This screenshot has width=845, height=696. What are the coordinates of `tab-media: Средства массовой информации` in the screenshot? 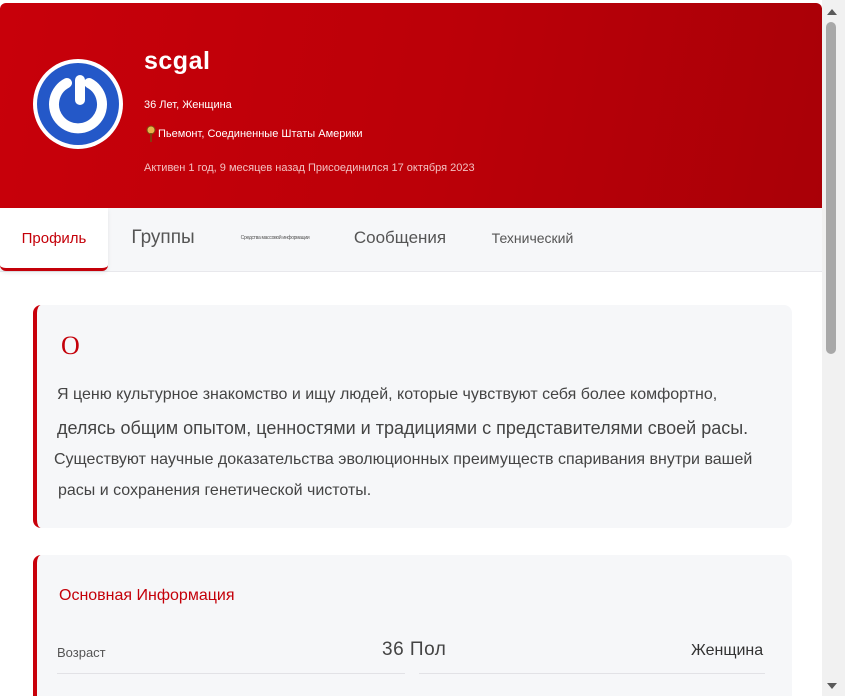 It's located at (275, 238).